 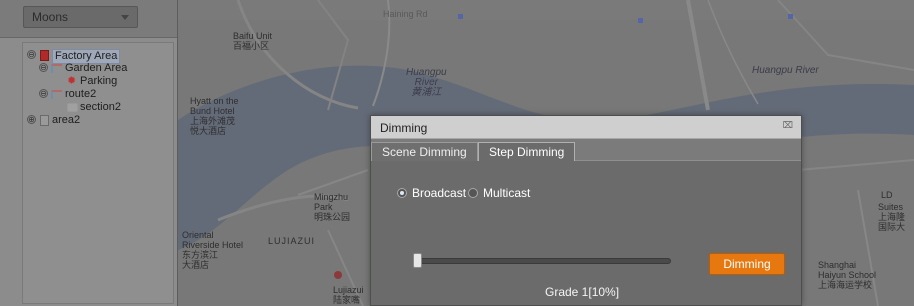 I want to click on map-label-hyatt: Hyatt on the Bund Hotel 上海外滩茂 悦大酒店, so click(x=214, y=116).